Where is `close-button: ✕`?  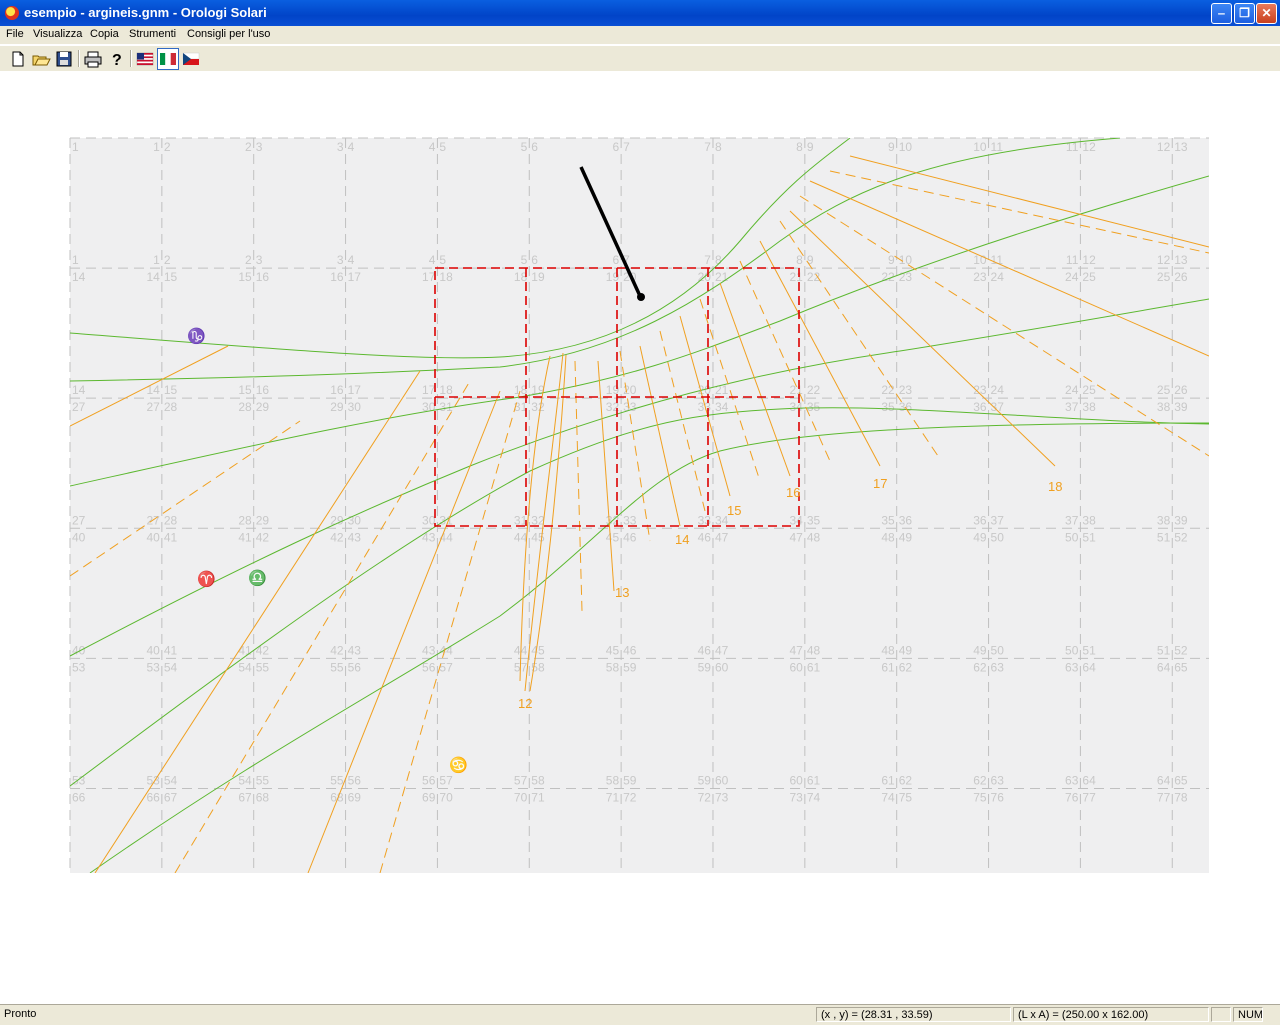
close-button: ✕ is located at coordinates (1266, 13).